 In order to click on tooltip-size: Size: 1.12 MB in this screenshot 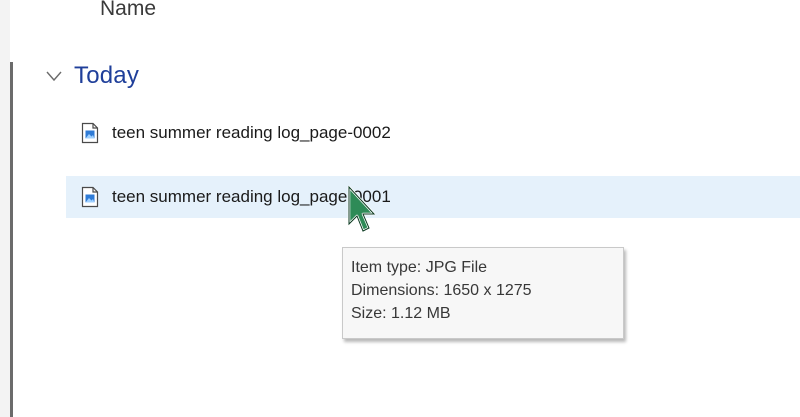, I will do `click(401, 313)`.